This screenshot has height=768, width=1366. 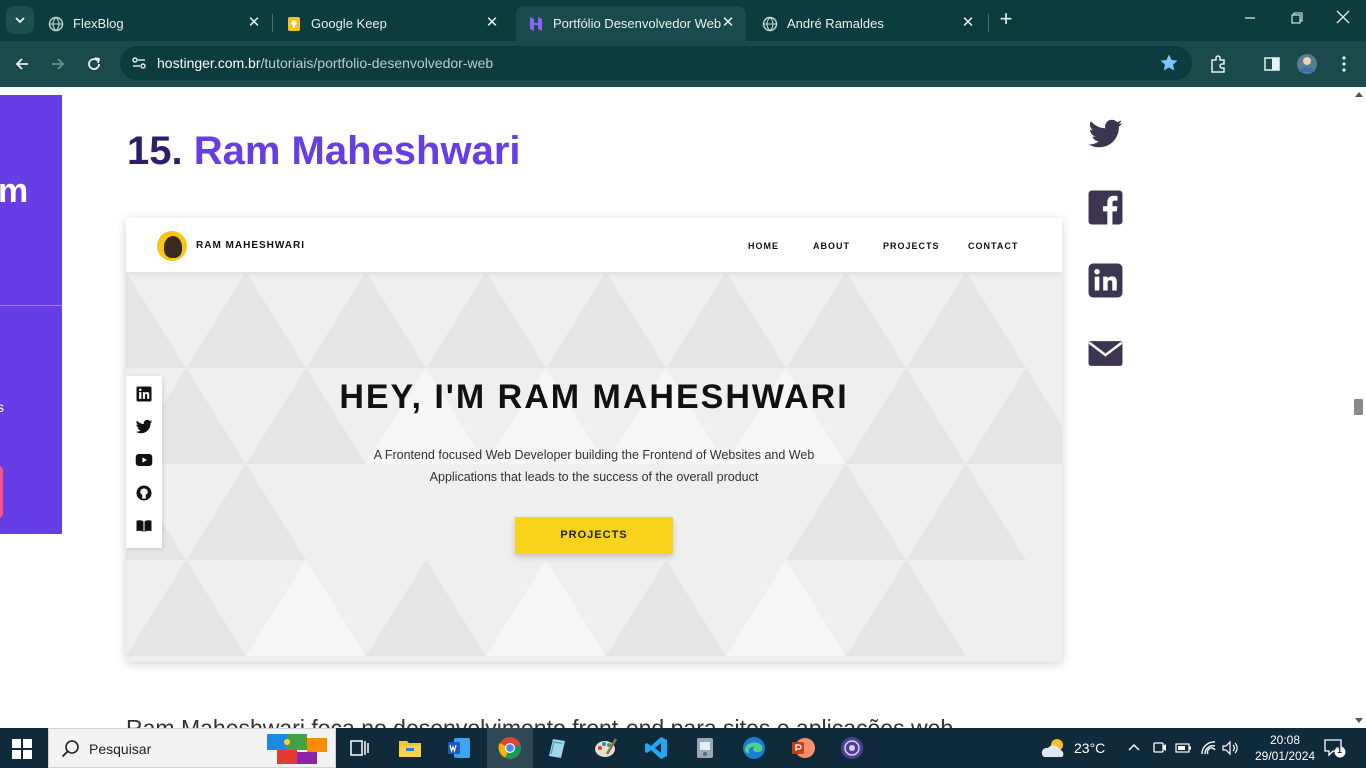 I want to click on page-scrollbar, so click(x=1358, y=407).